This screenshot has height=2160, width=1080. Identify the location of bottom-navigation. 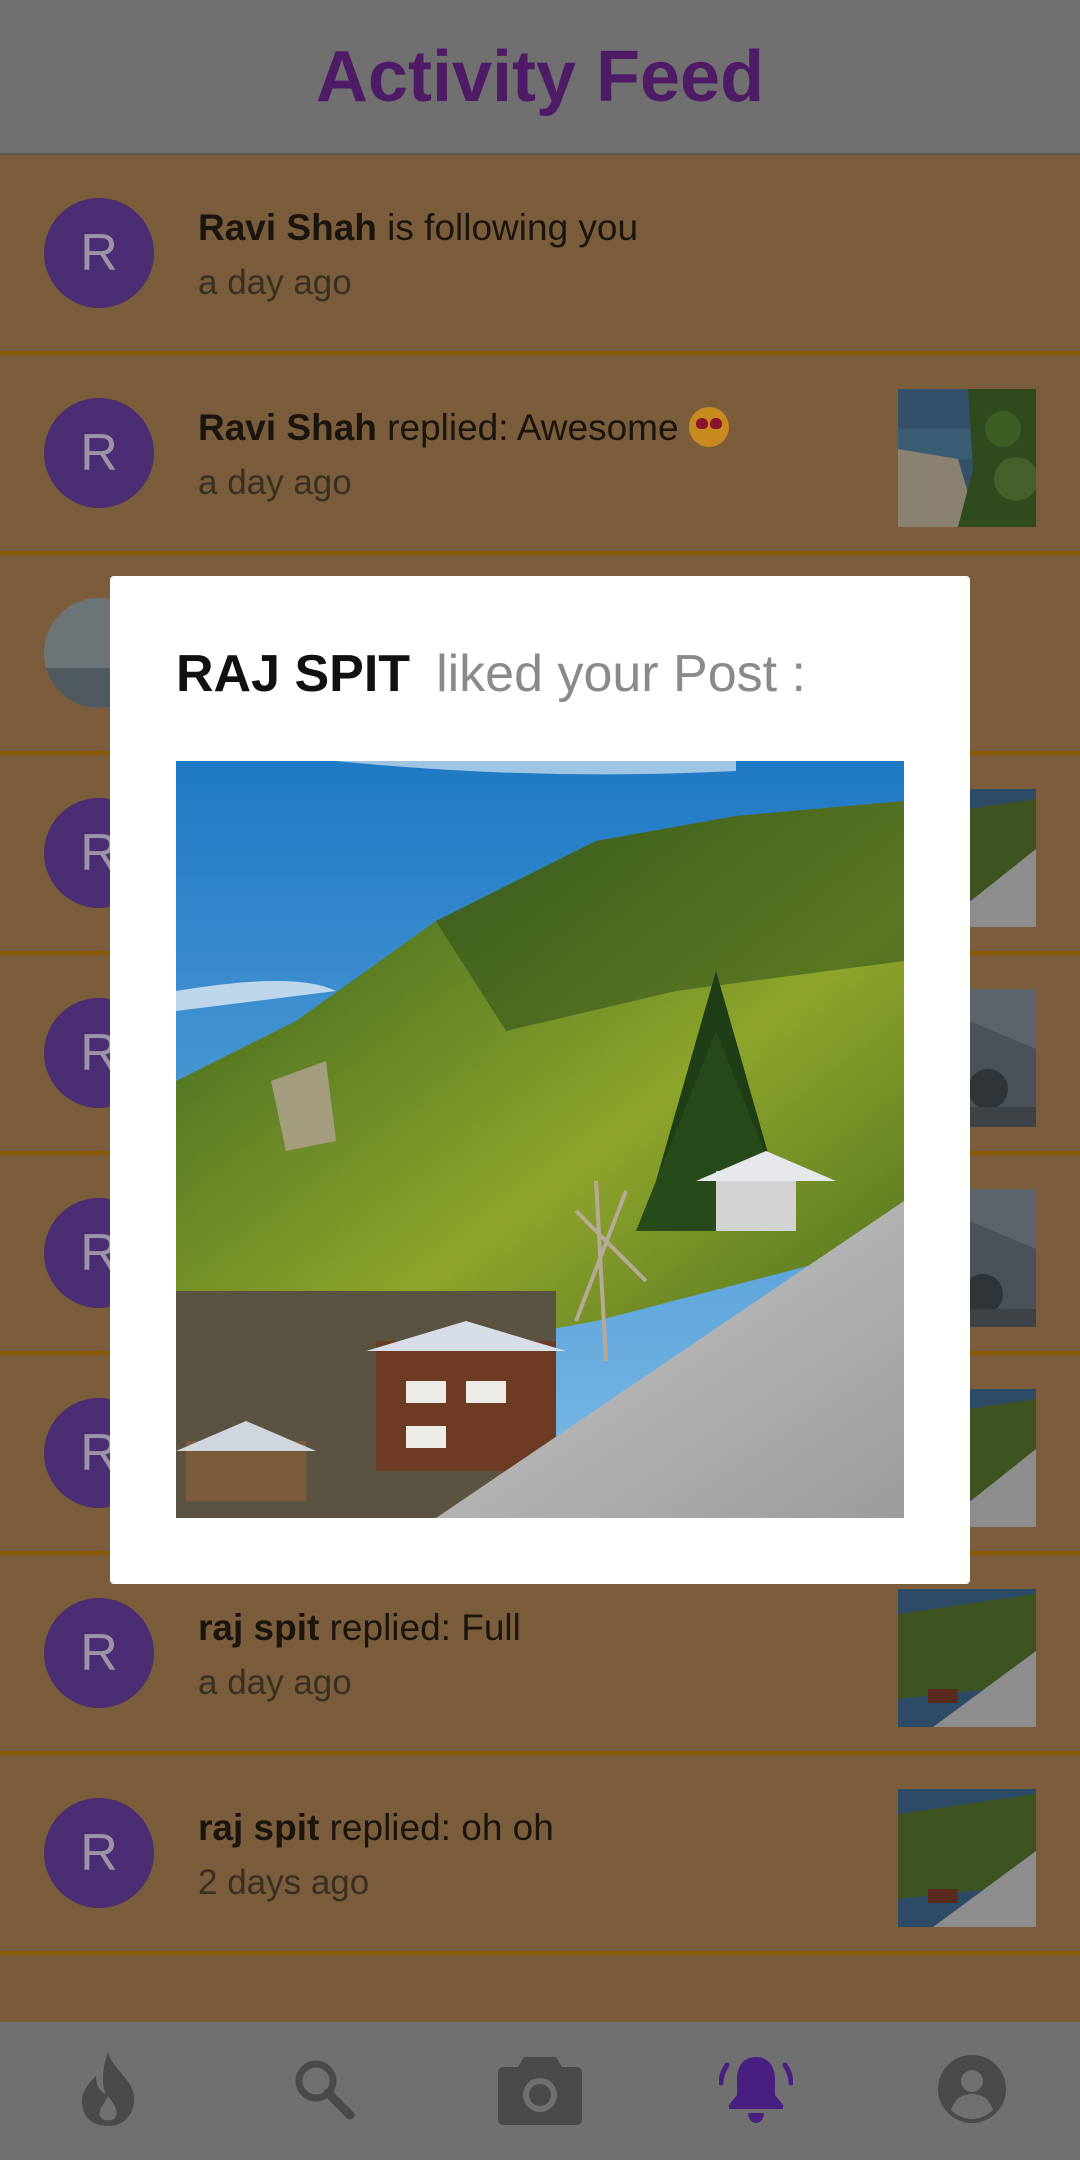
(540, 2091).